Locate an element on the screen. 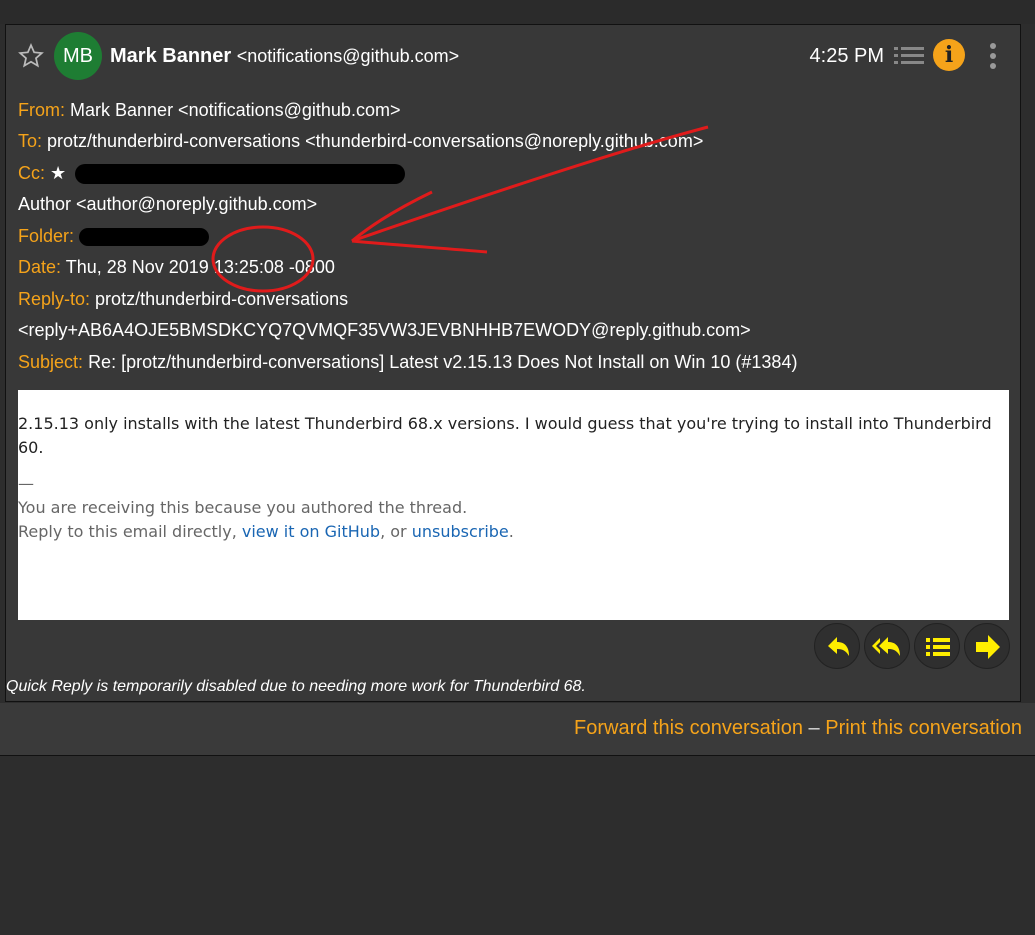 Image resolution: width=1035 pixels, height=935 pixels. date-value: Thu, 28 Nov 2019 13:25:08 -0800 is located at coordinates (200, 267).